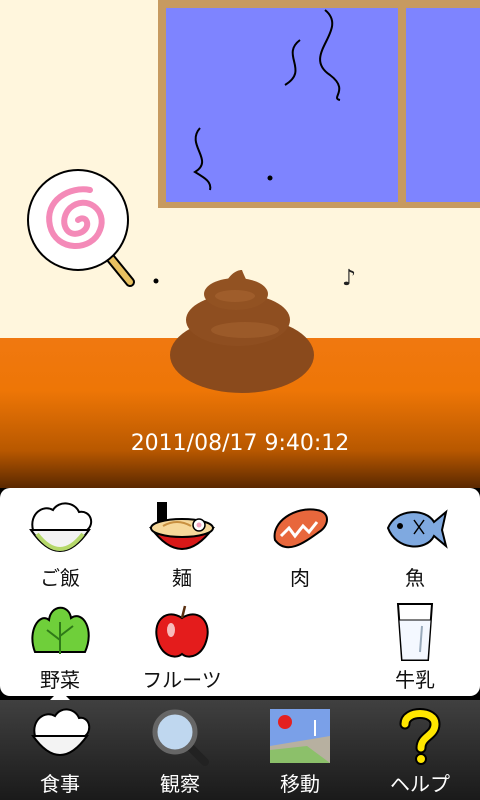 The height and width of the screenshot is (800, 480). I want to click on tab-observe: 観察, so click(180, 750).